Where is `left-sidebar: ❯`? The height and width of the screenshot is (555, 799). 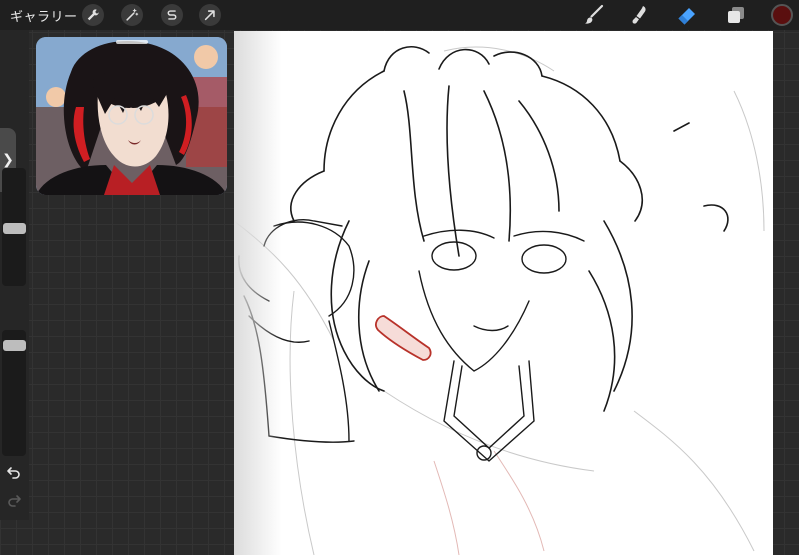 left-sidebar: ❯ is located at coordinates (14, 275).